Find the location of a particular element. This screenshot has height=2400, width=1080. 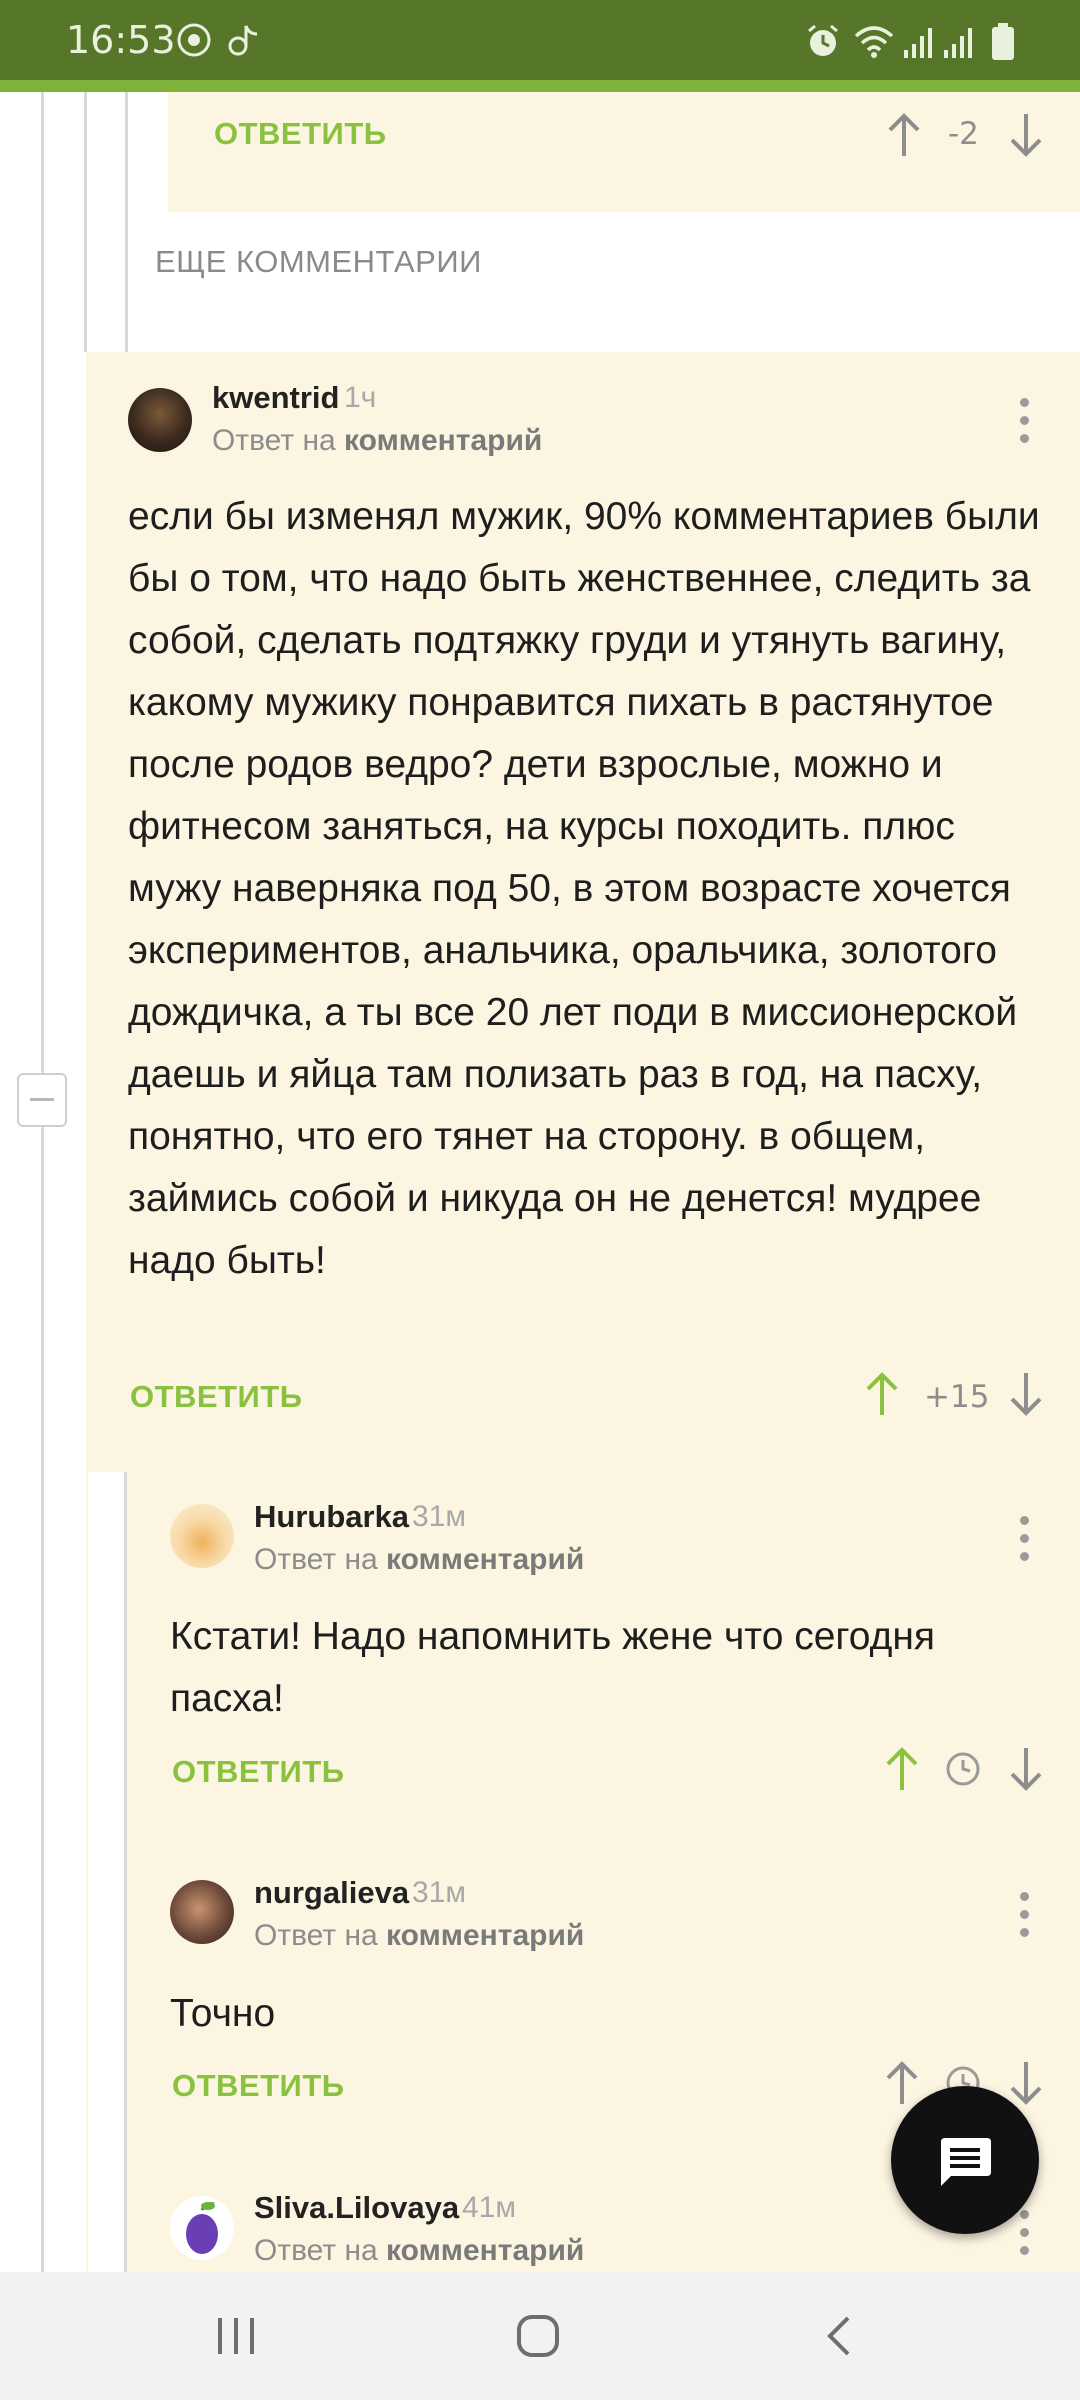

battery-icon is located at coordinates (1003, 41).